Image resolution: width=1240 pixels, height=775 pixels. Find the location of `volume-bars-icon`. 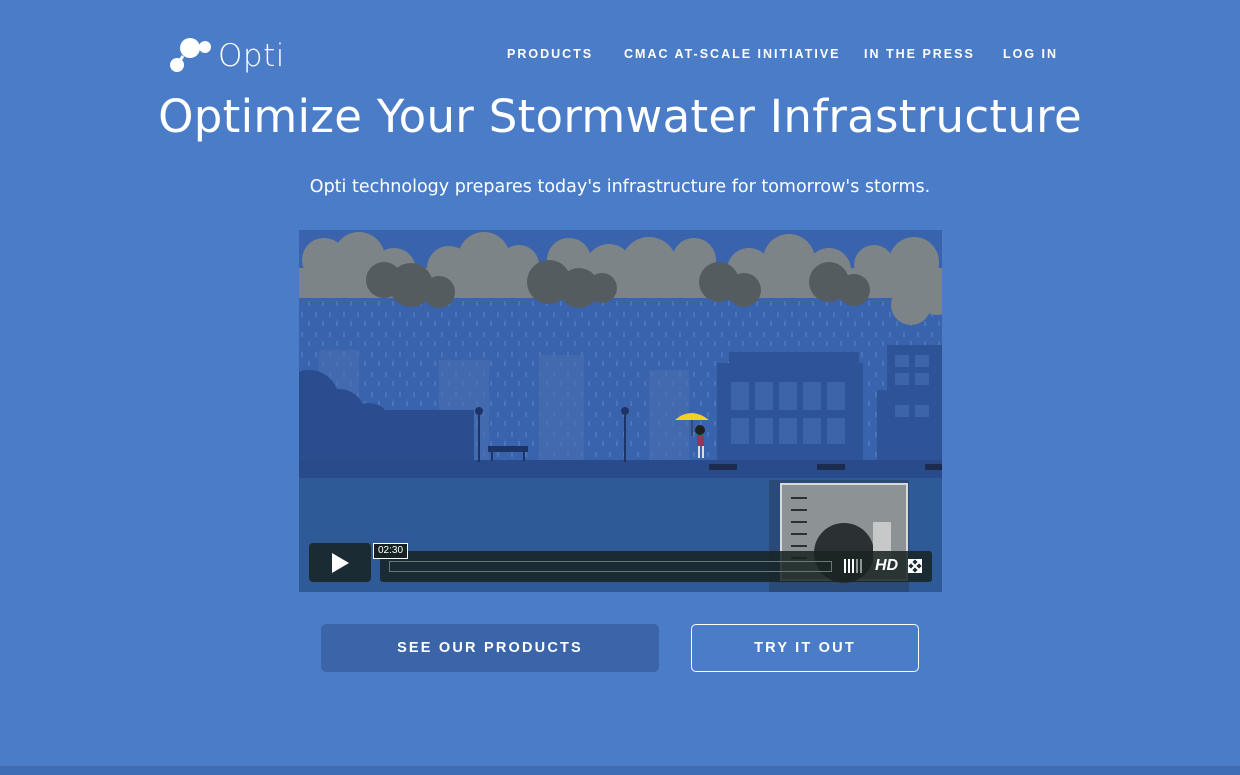

volume-bars-icon is located at coordinates (853, 566).